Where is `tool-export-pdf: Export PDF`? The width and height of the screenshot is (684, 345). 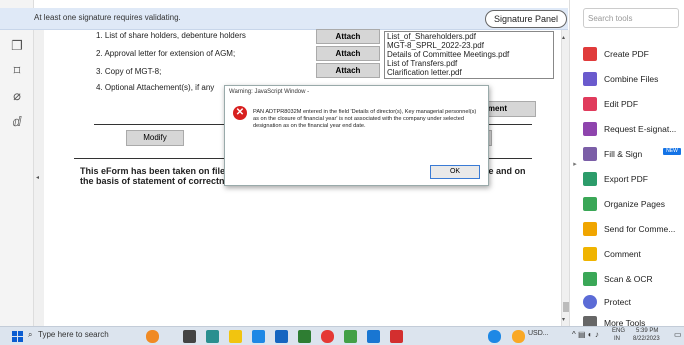 tool-export-pdf: Export PDF is located at coordinates (633, 180).